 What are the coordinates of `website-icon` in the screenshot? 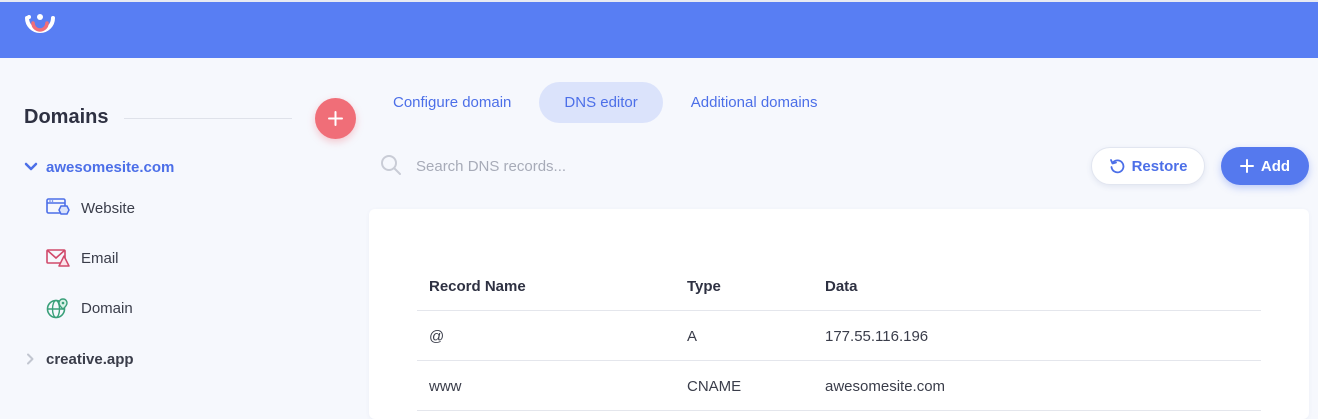 It's located at (58, 206).